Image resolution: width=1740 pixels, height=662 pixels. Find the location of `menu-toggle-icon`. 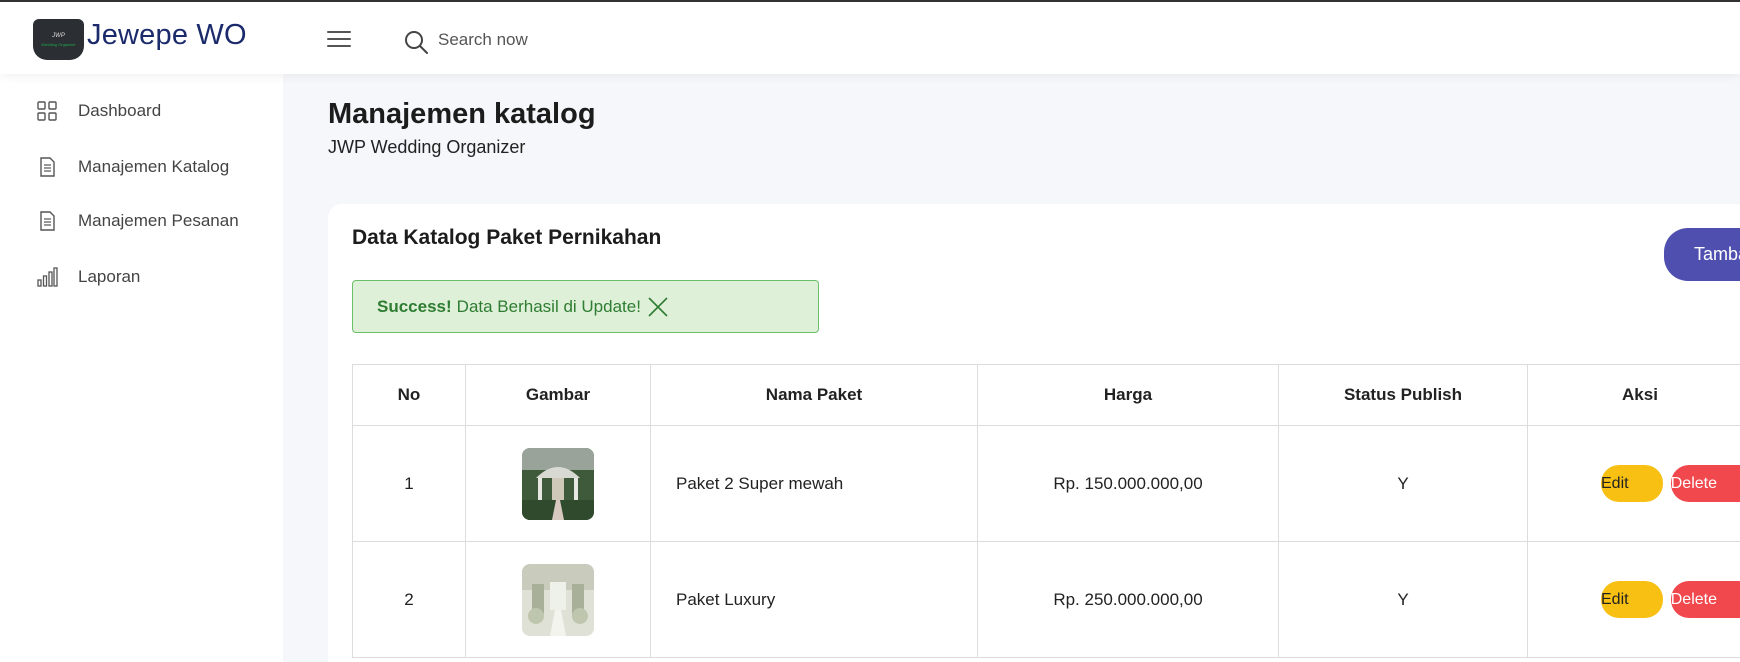

menu-toggle-icon is located at coordinates (339, 40).